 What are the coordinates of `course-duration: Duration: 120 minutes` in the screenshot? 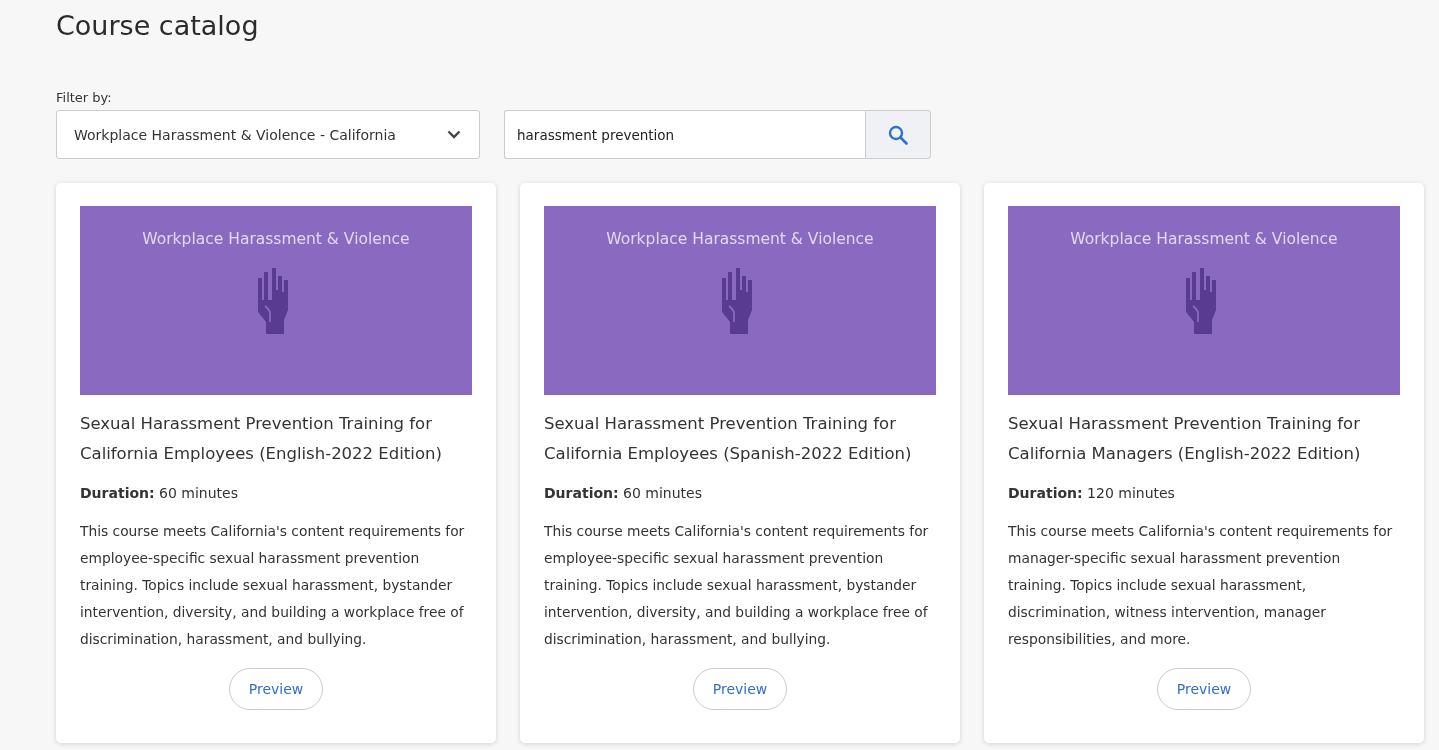 It's located at (1091, 493).